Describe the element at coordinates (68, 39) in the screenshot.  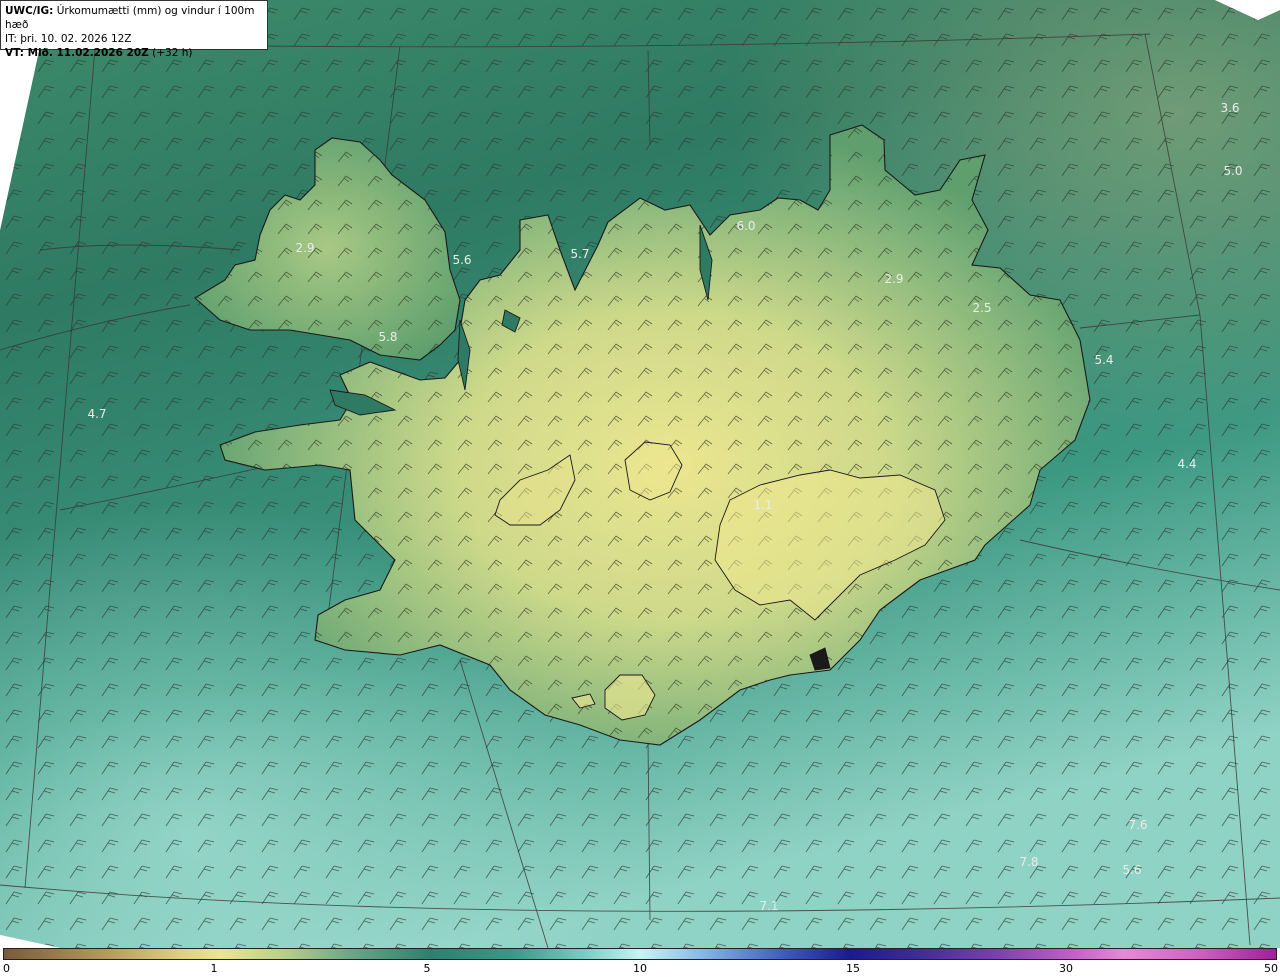
I see `init-time: IT: þri. 10. 02. 2026 12Z` at that location.